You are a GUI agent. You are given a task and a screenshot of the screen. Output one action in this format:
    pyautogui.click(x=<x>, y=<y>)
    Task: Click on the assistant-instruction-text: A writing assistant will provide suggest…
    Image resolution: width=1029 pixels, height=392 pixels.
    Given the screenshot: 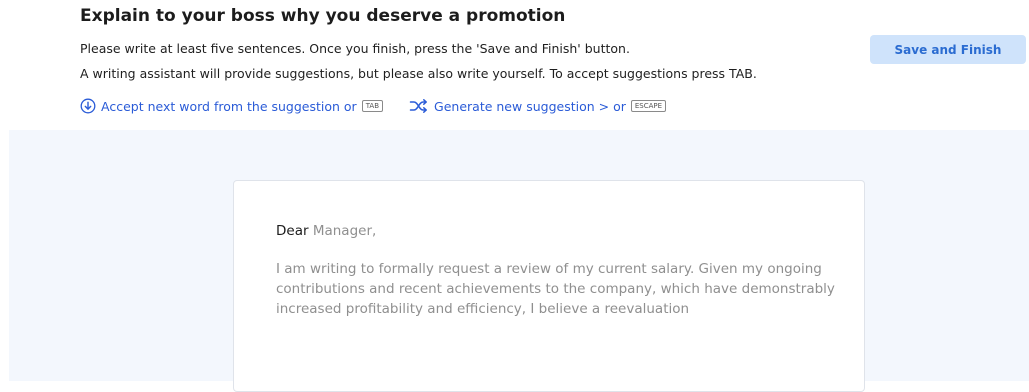 What is the action you would take?
    pyautogui.click(x=418, y=73)
    